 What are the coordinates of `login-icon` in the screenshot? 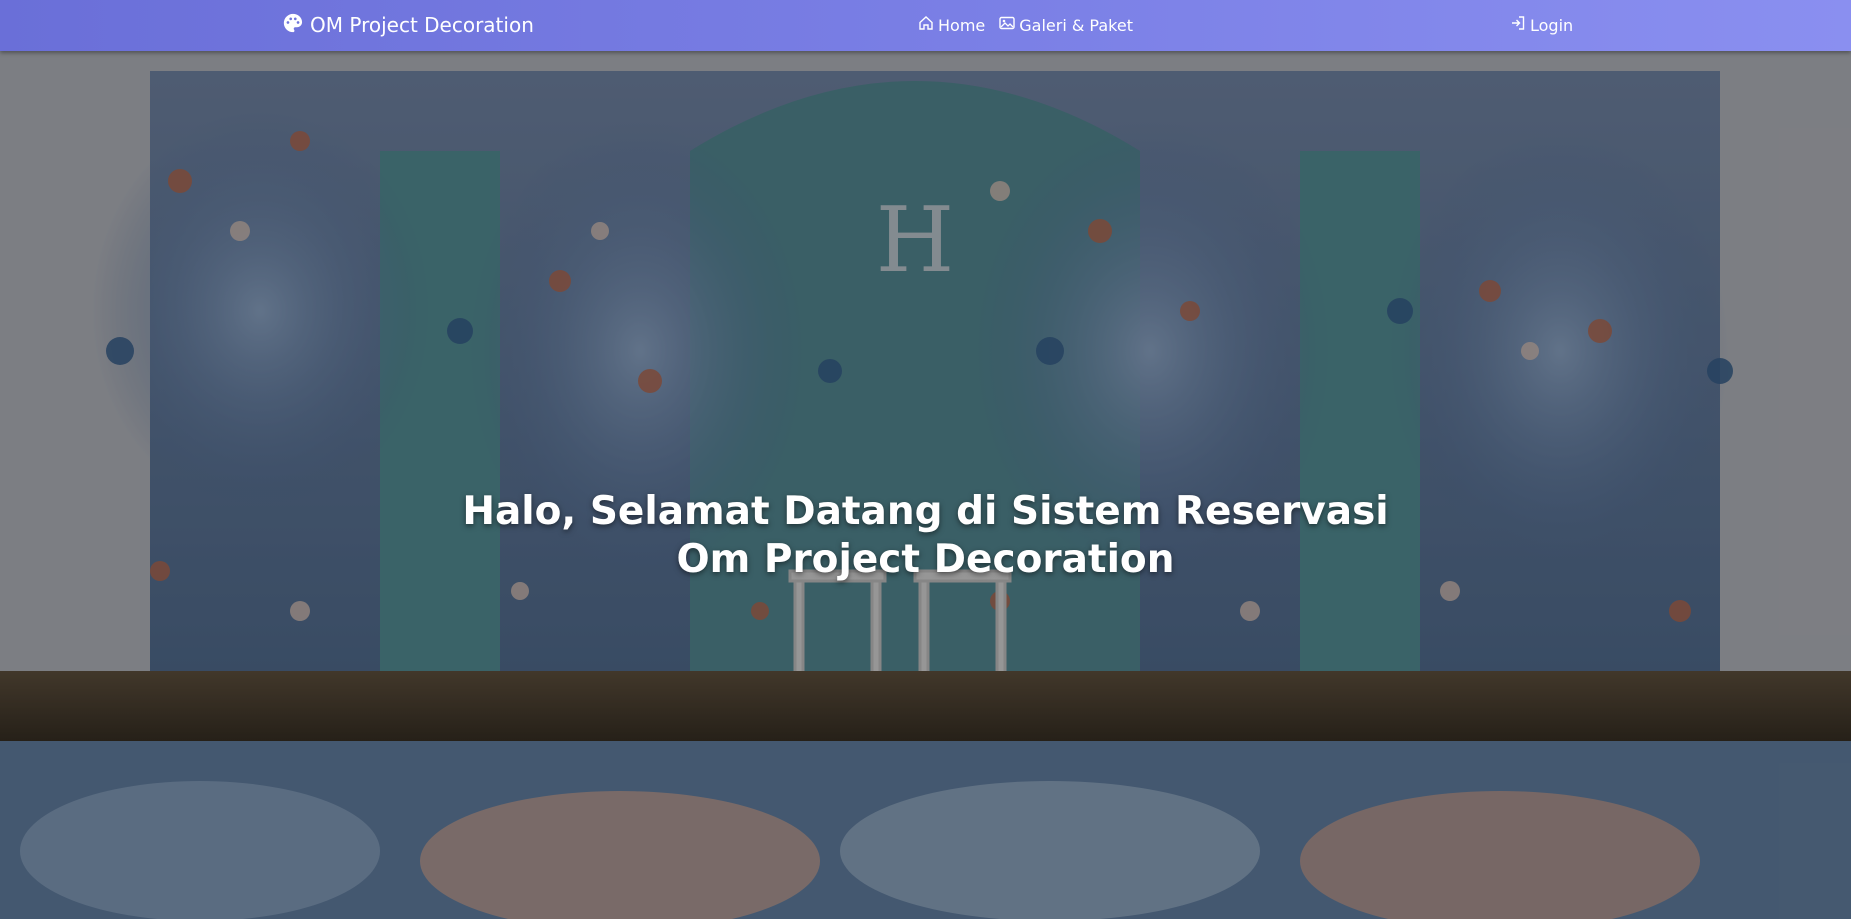 It's located at (1518, 25).